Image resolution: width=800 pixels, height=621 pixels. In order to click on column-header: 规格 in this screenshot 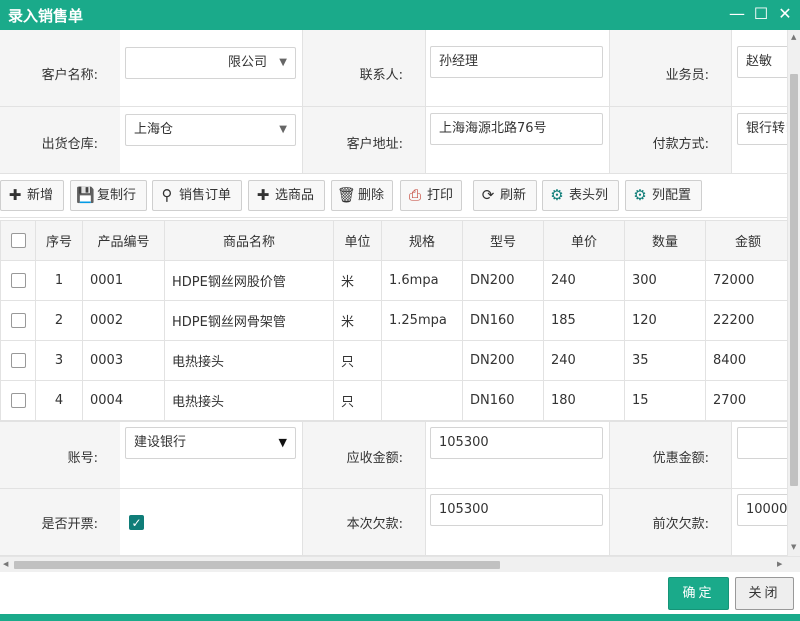, I will do `click(422, 240)`.